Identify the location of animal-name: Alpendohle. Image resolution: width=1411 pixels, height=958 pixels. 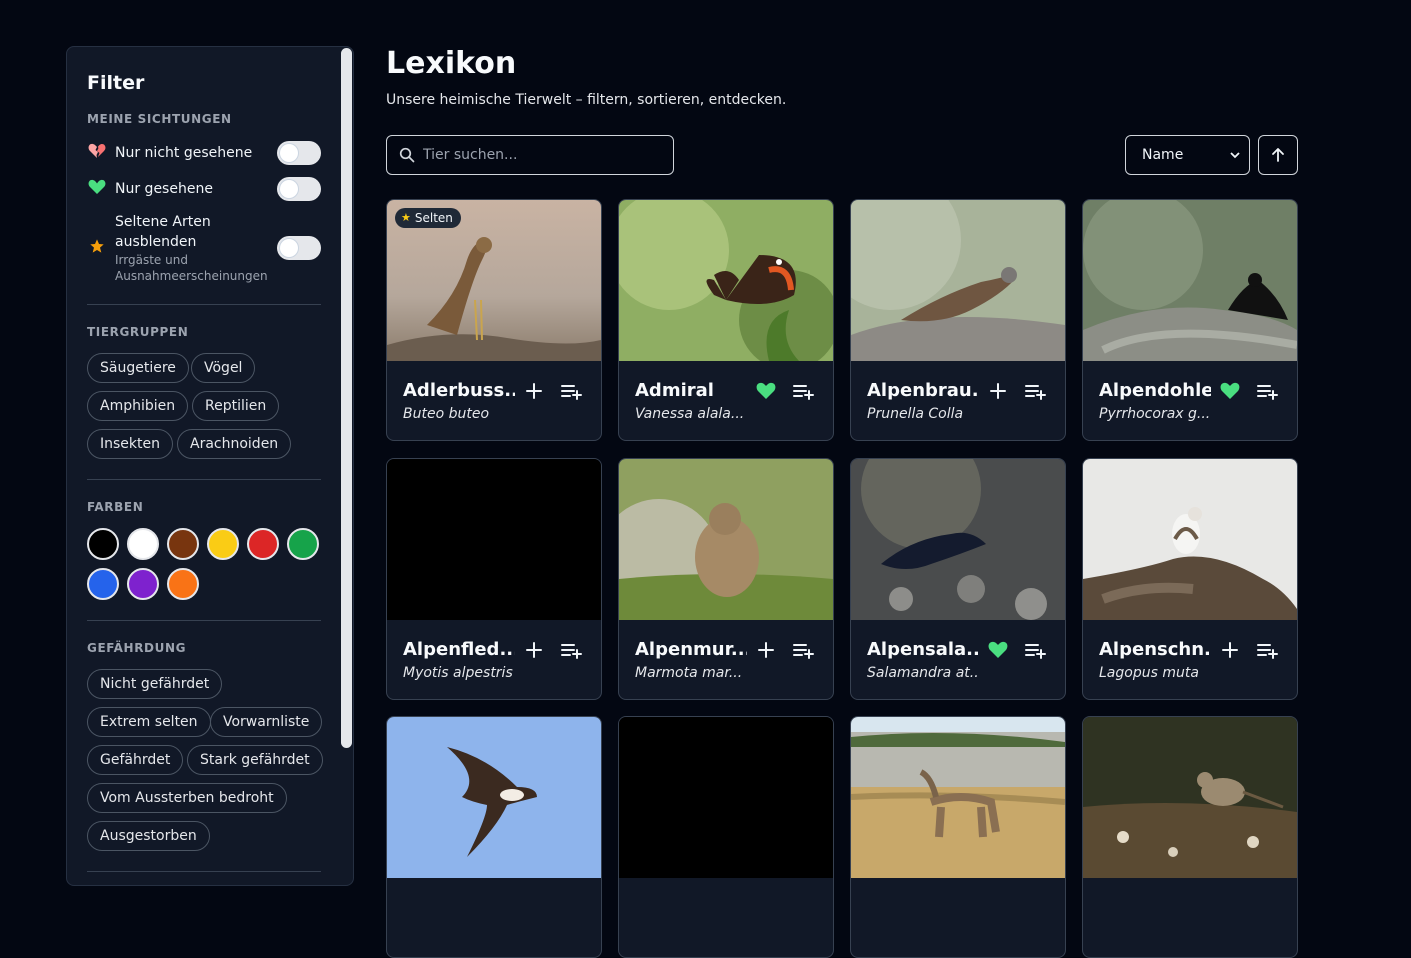
(1155, 390).